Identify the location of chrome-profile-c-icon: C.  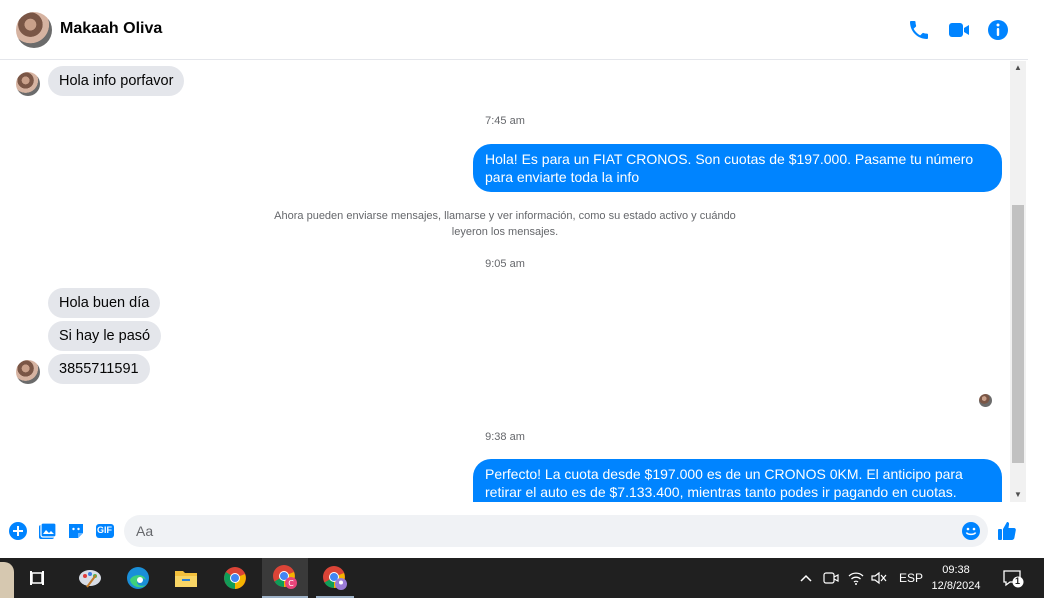
(285, 578).